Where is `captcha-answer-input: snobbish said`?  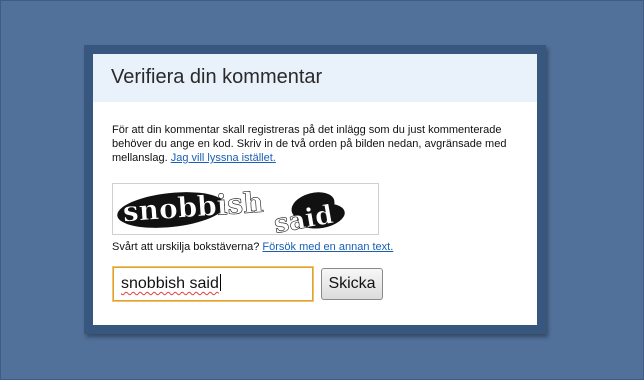
captcha-answer-input: snobbish said is located at coordinates (213, 284).